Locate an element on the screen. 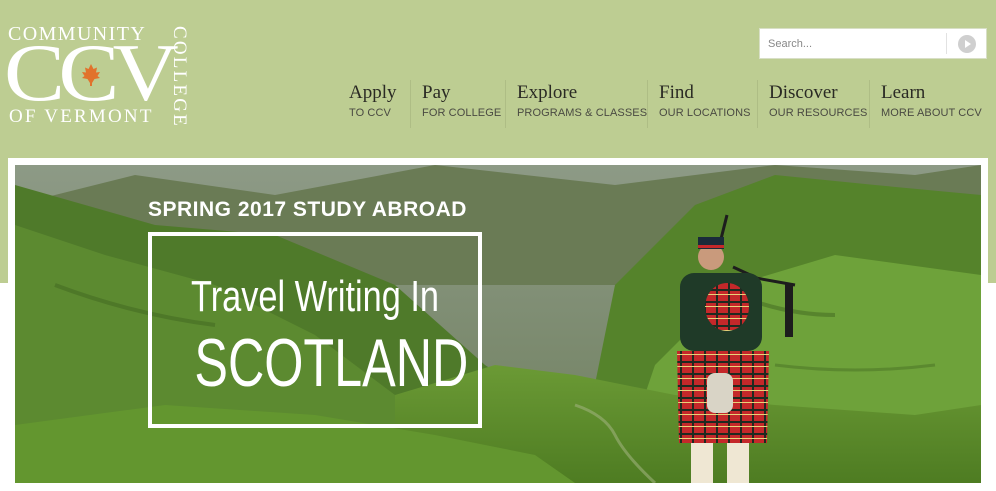 The height and width of the screenshot is (491, 996). search-divider is located at coordinates (946, 43).